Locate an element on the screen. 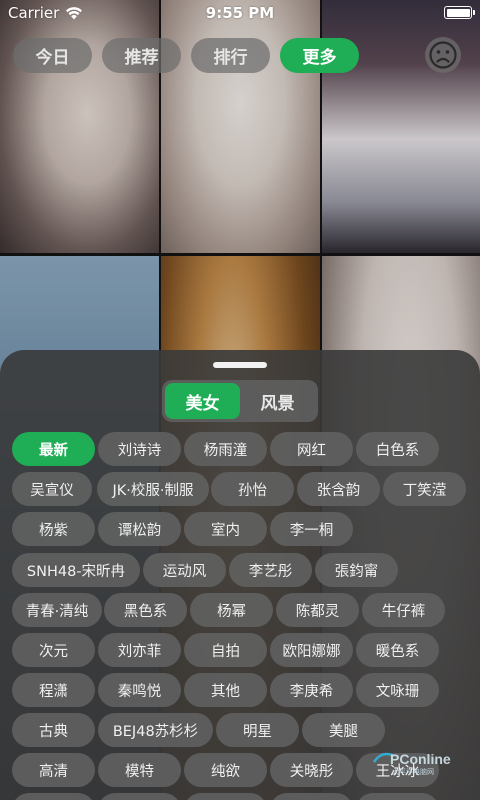 The image size is (480, 800). status-bar: Carrier 9:55 PM is located at coordinates (240, 13).